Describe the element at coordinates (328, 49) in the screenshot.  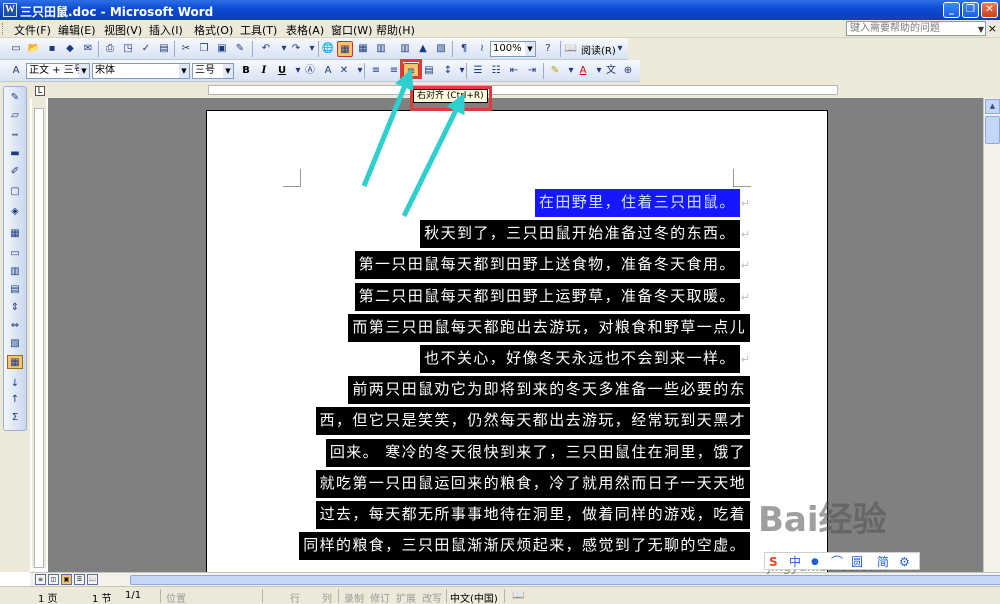
I see `hyperlink-icon: 🌐` at that location.